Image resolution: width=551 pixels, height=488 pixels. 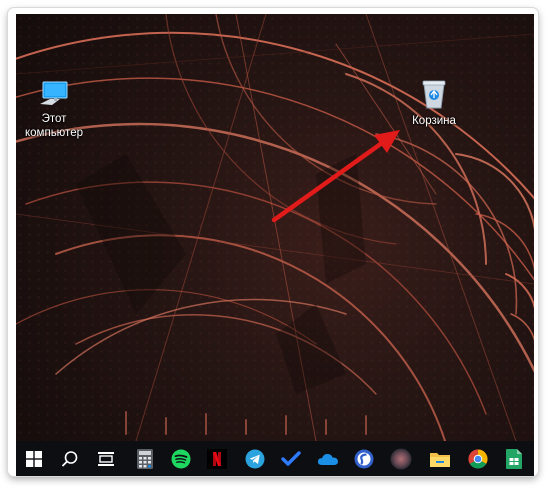 I want to click on calculator-icon, so click(x=145, y=458).